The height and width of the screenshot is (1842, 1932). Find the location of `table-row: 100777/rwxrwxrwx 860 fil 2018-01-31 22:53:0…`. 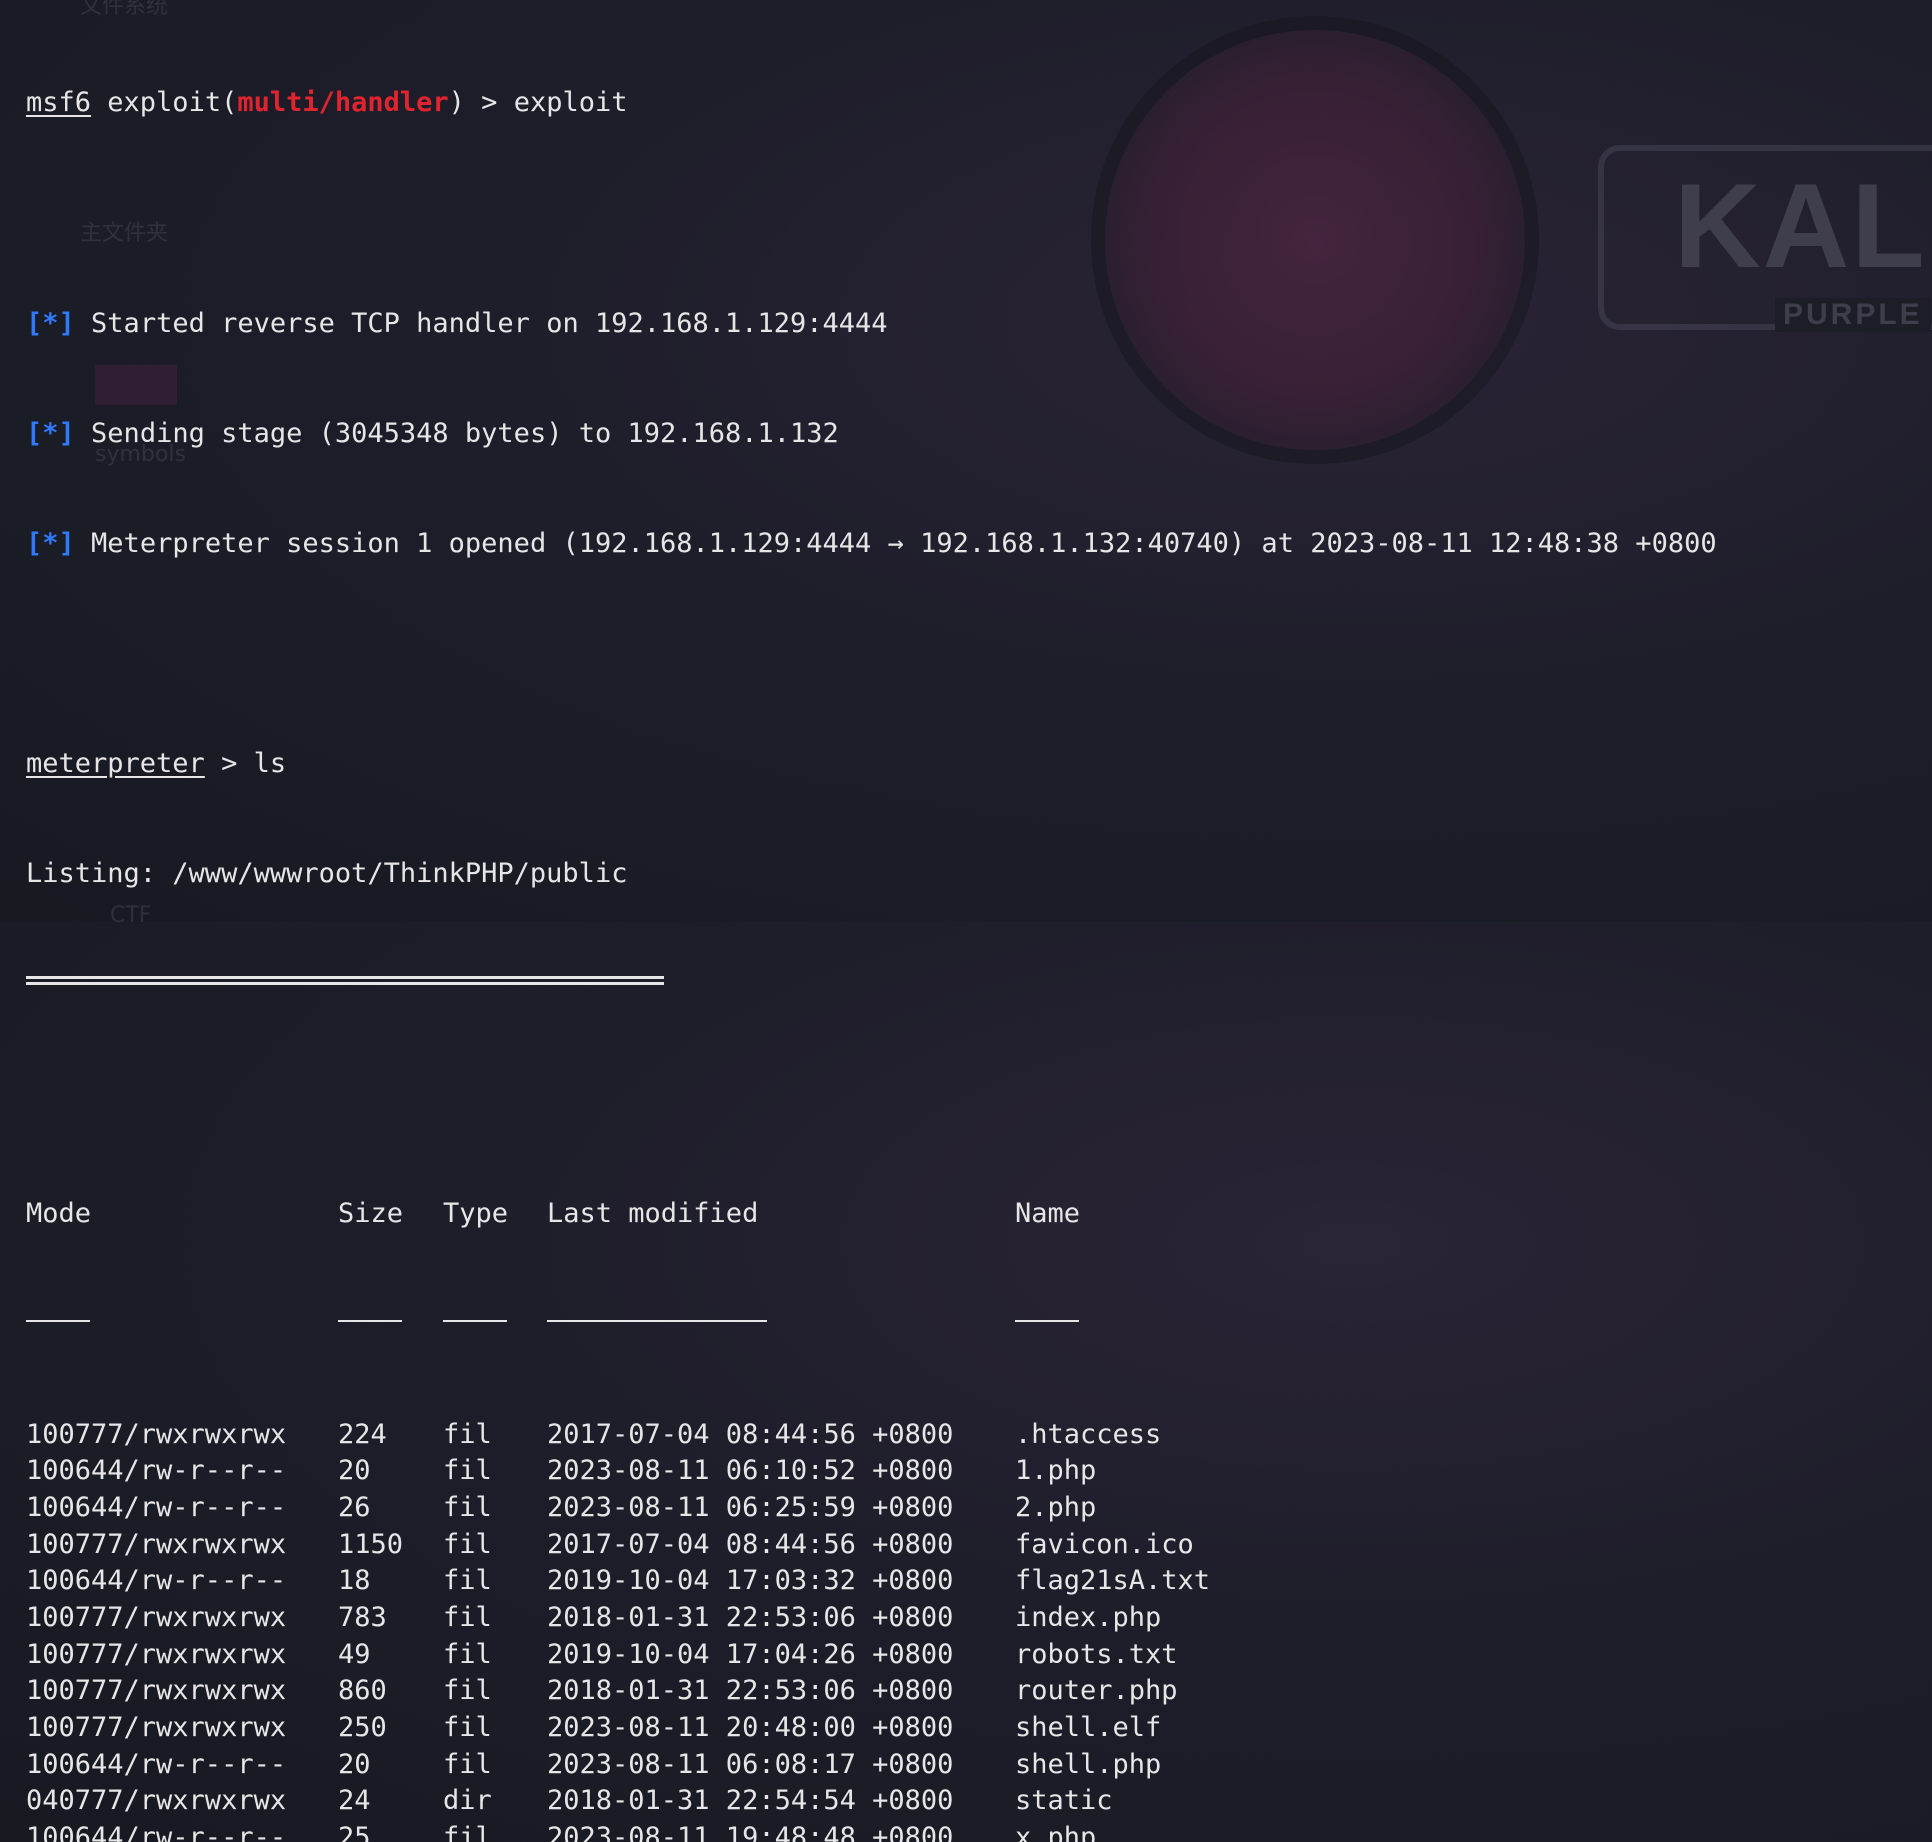

table-row: 100777/rwxrwxrwx 860 fil 2018-01-31 22:53:0… is located at coordinates (979, 1691).